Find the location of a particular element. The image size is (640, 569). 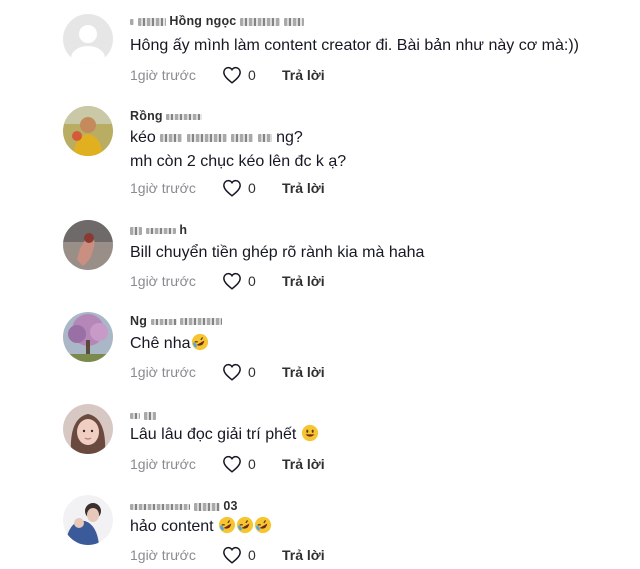

comment-line: kéo is located at coordinates (143, 137).